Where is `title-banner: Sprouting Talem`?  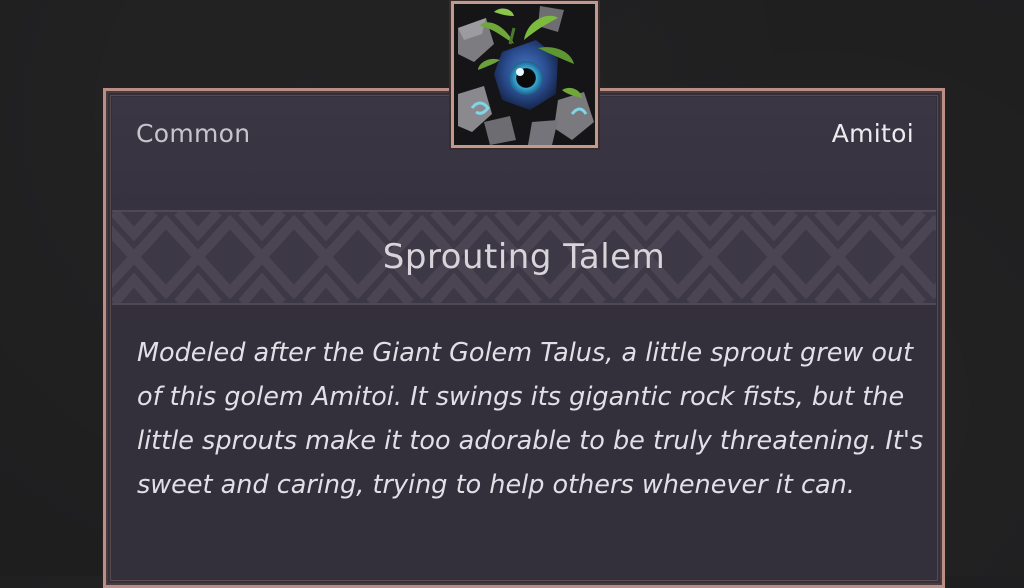
title-banner: Sprouting Talem is located at coordinates (524, 257).